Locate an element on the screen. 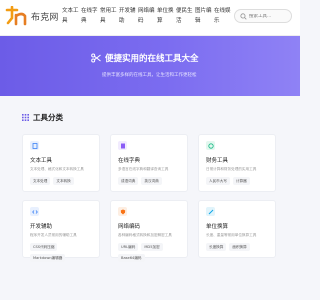 The width and height of the screenshot is (320, 300). category-card-dictionary: 在线字典 多语言在线字典和翻译查询工具 成语词典 英汉词典 is located at coordinates (149, 163).